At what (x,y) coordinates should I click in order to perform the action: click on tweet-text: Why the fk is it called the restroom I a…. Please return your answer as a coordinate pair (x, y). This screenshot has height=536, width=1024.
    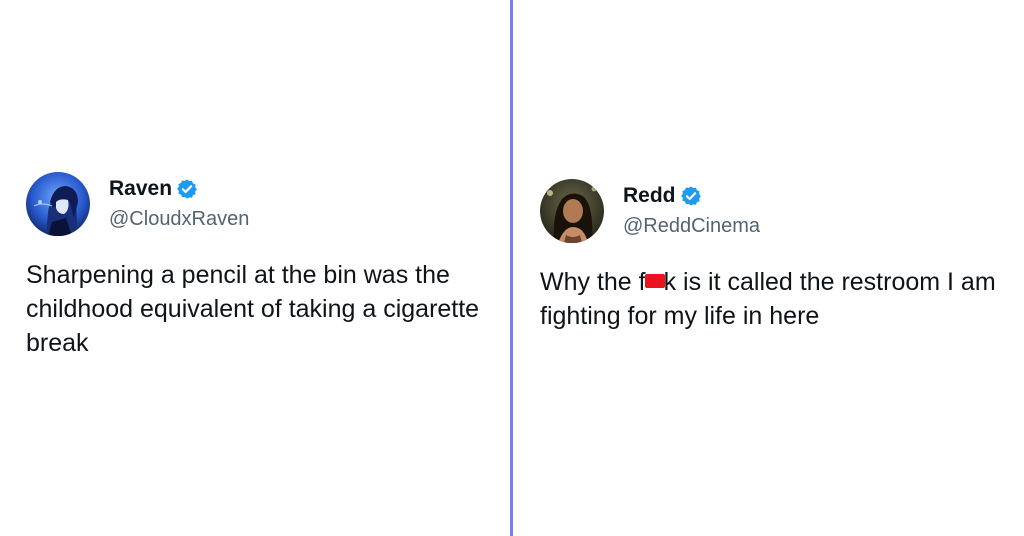
    Looking at the image, I should click on (777, 299).